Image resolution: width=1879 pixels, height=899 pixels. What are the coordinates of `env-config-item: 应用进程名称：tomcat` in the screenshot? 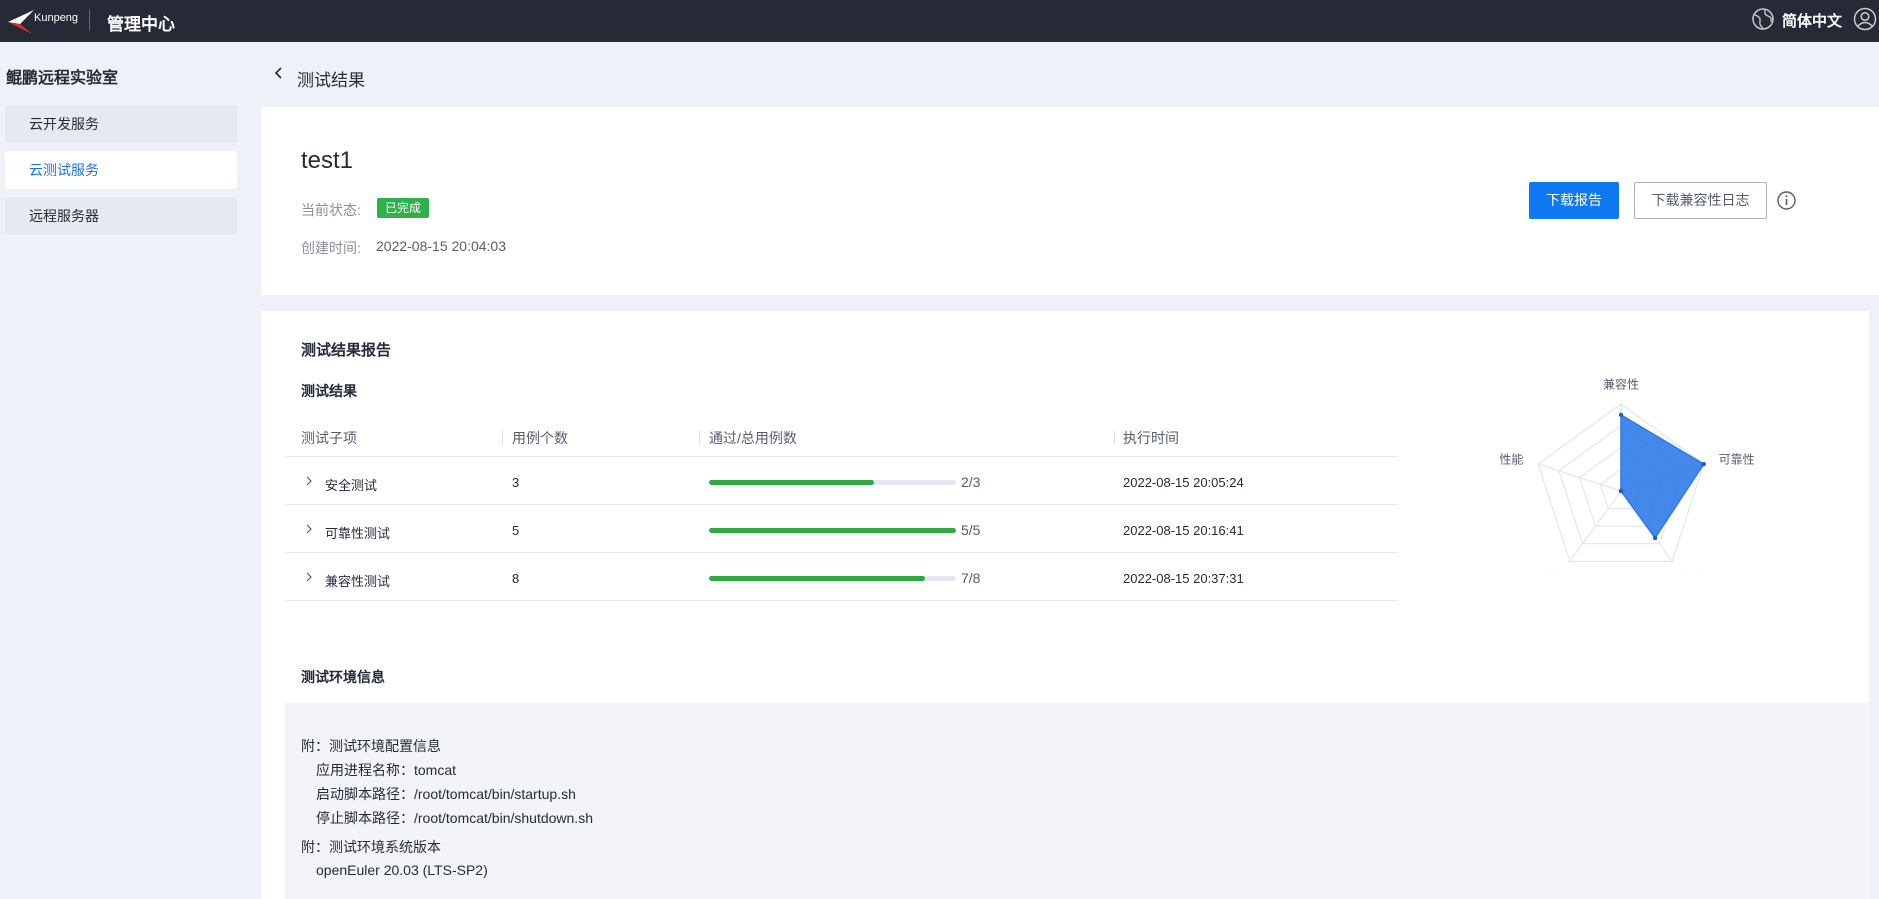 It's located at (386, 770).